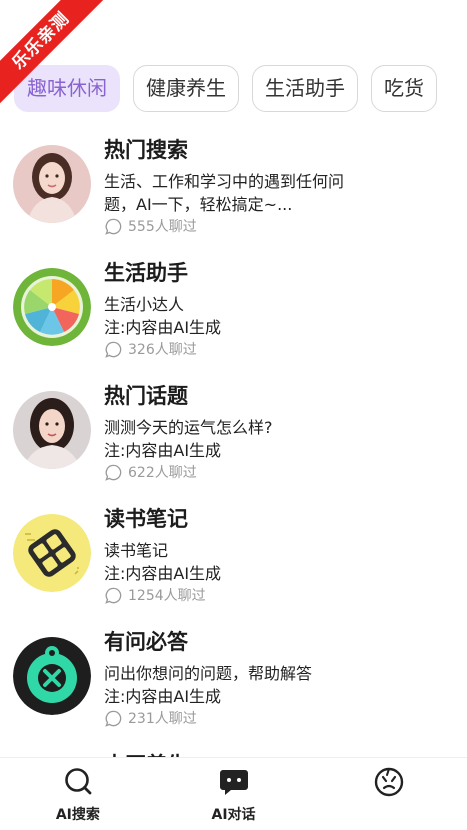  I want to click on tab-health: 健康养生, so click(186, 88).